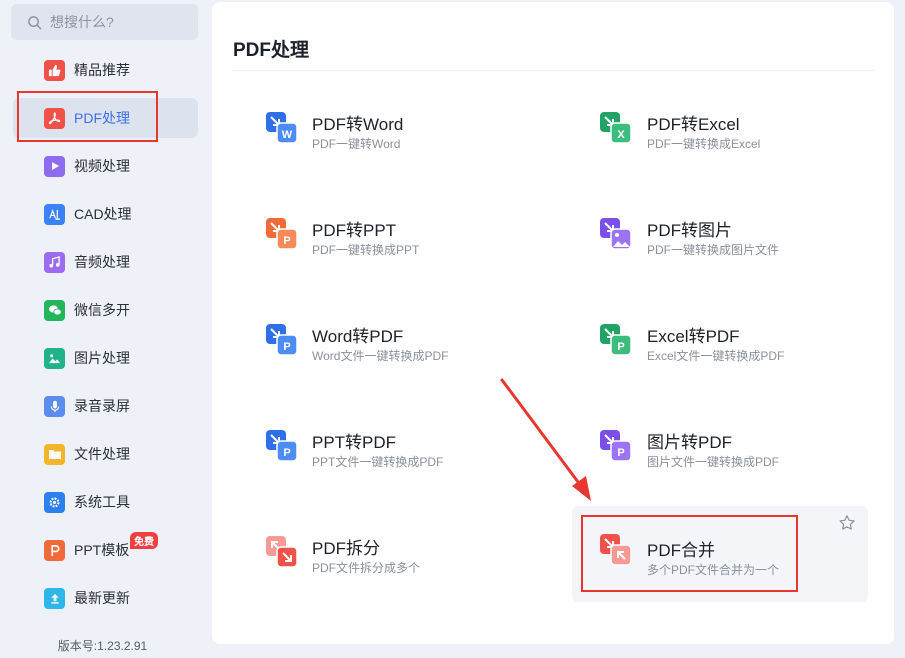  Describe the element at coordinates (102, 406) in the screenshot. I see `sidebar-item-label: 录音录屏` at that location.